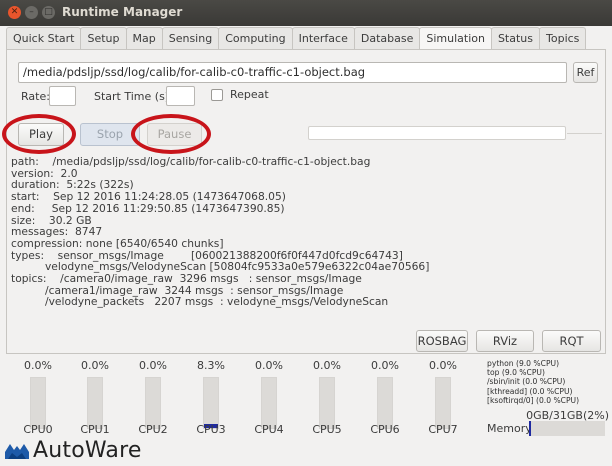 This screenshot has width=612, height=466. Describe the element at coordinates (442, 341) in the screenshot. I see `rosbag-button: ROSBAG` at that location.